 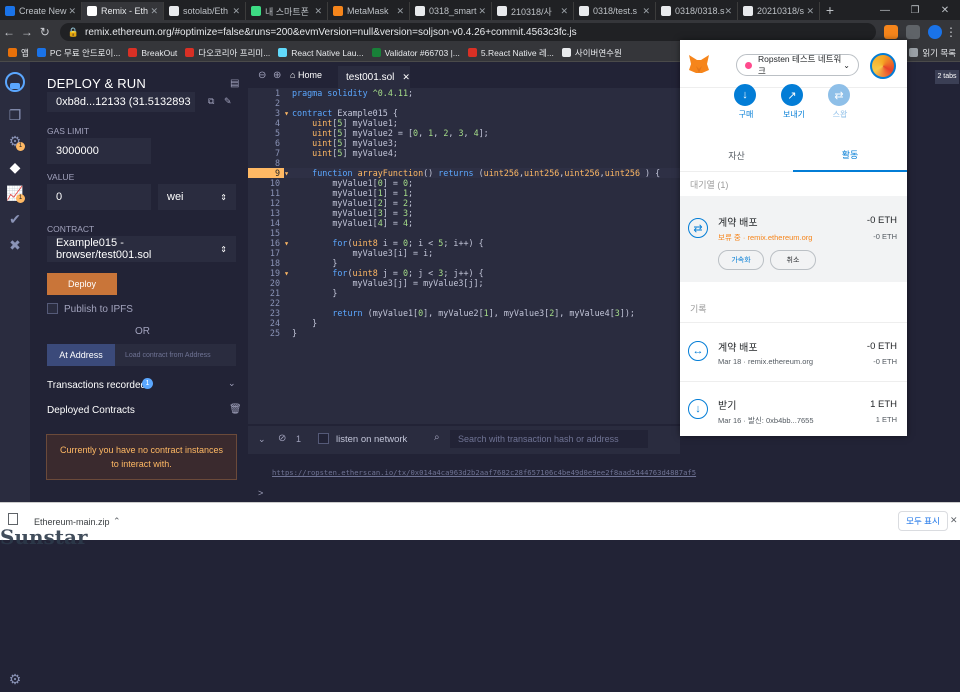 What do you see at coordinates (830, 11) in the screenshot?
I see `new-tab-button: +` at bounding box center [830, 11].